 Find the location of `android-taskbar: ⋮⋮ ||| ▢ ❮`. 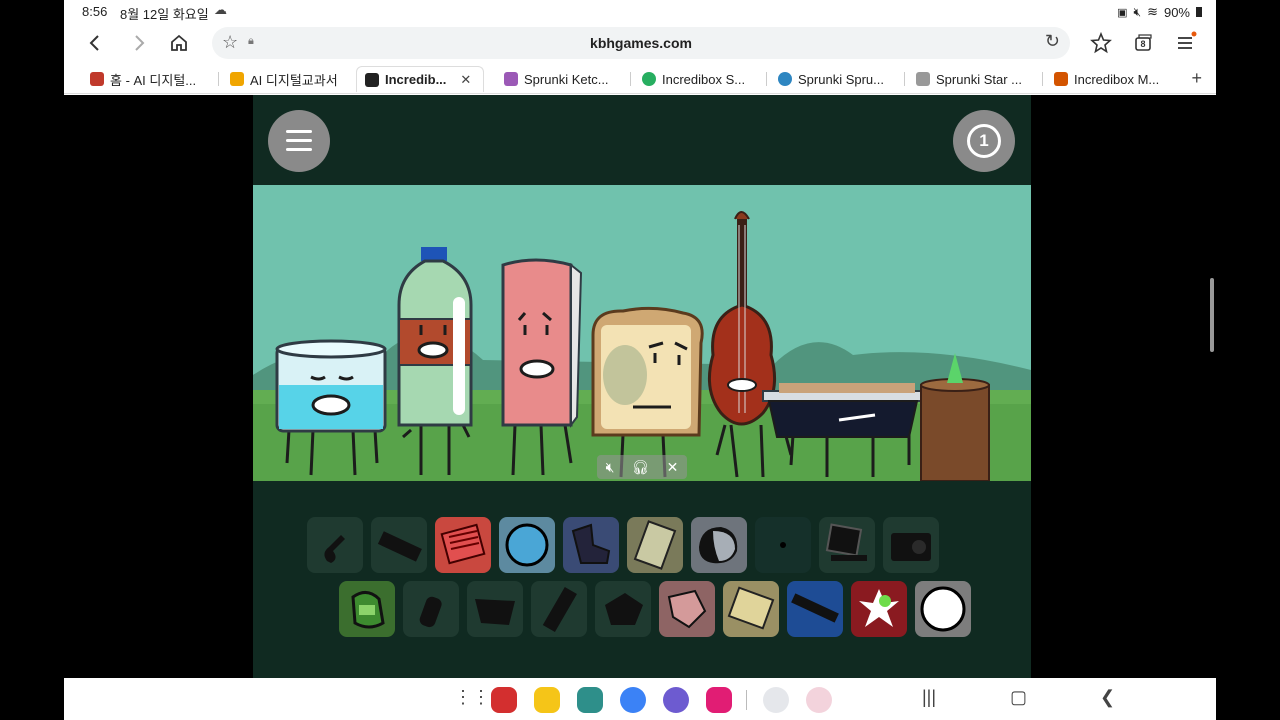

android-taskbar: ⋮⋮ ||| ▢ ❮ is located at coordinates (640, 699).